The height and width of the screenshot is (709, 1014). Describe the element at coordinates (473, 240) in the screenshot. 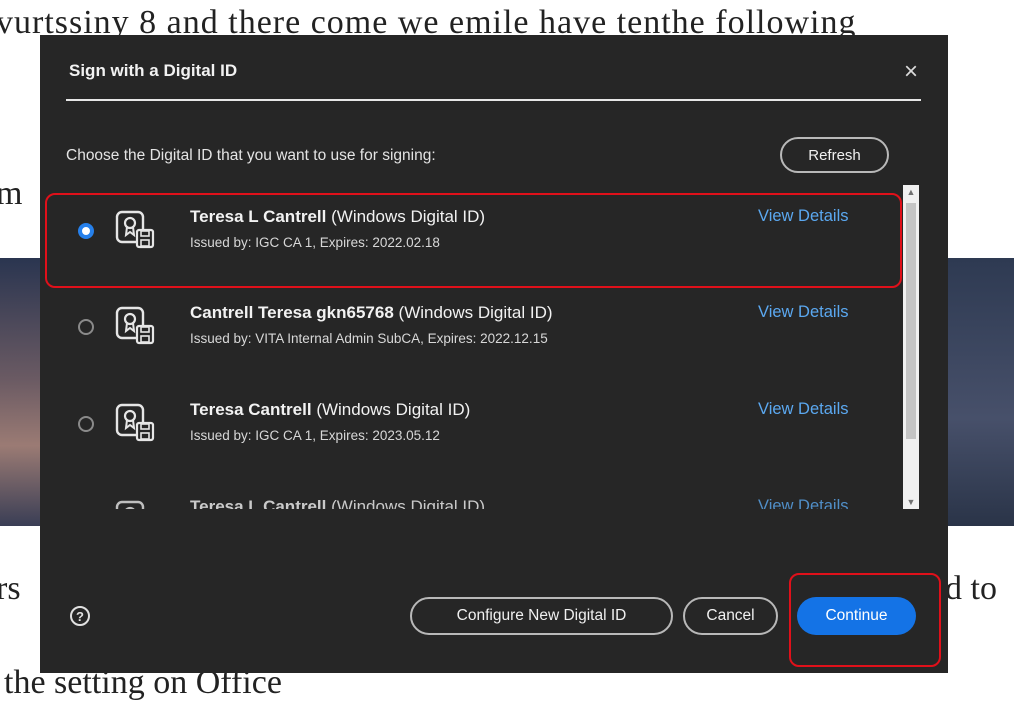

I see `annotation-highlight-selected-id` at that location.